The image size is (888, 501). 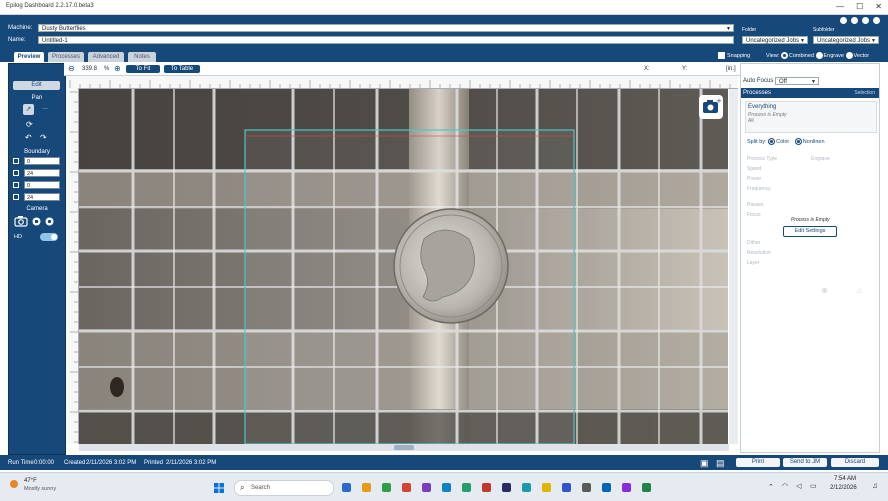 What do you see at coordinates (29, 57) in the screenshot?
I see `tab-preview: Preview` at bounding box center [29, 57].